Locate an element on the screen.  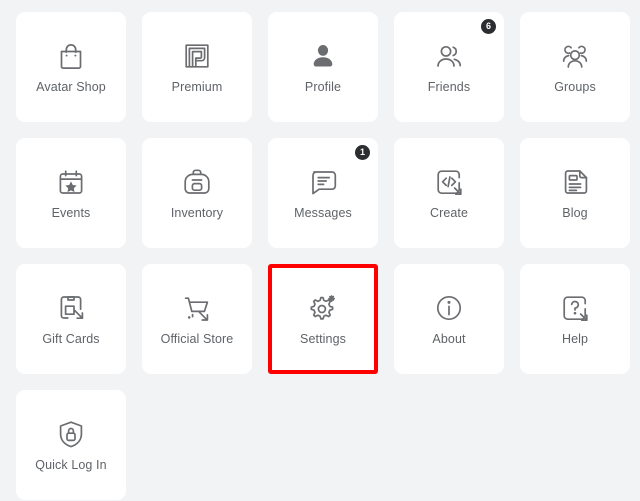
tile-label: Friends is located at coordinates (449, 87).